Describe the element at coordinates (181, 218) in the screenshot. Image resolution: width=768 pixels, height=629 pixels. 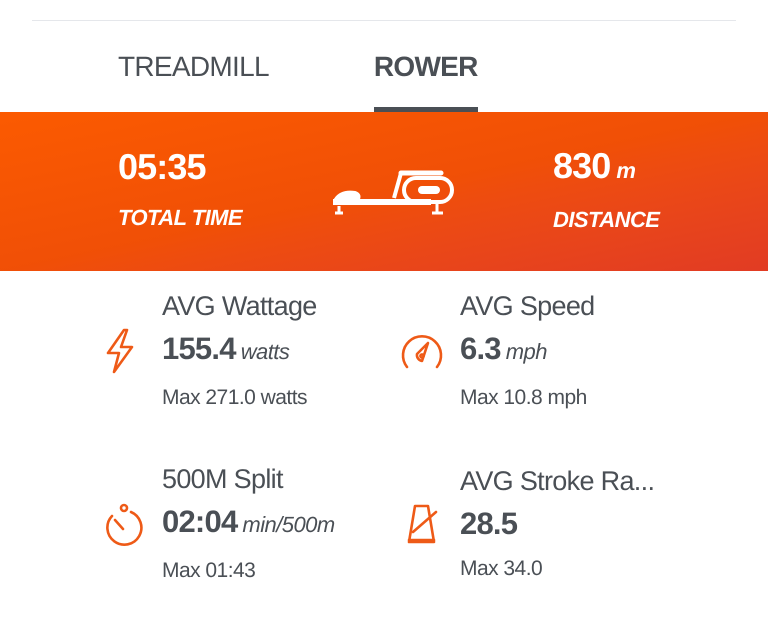
I see `total-time-label: TOTAL TIME` at that location.